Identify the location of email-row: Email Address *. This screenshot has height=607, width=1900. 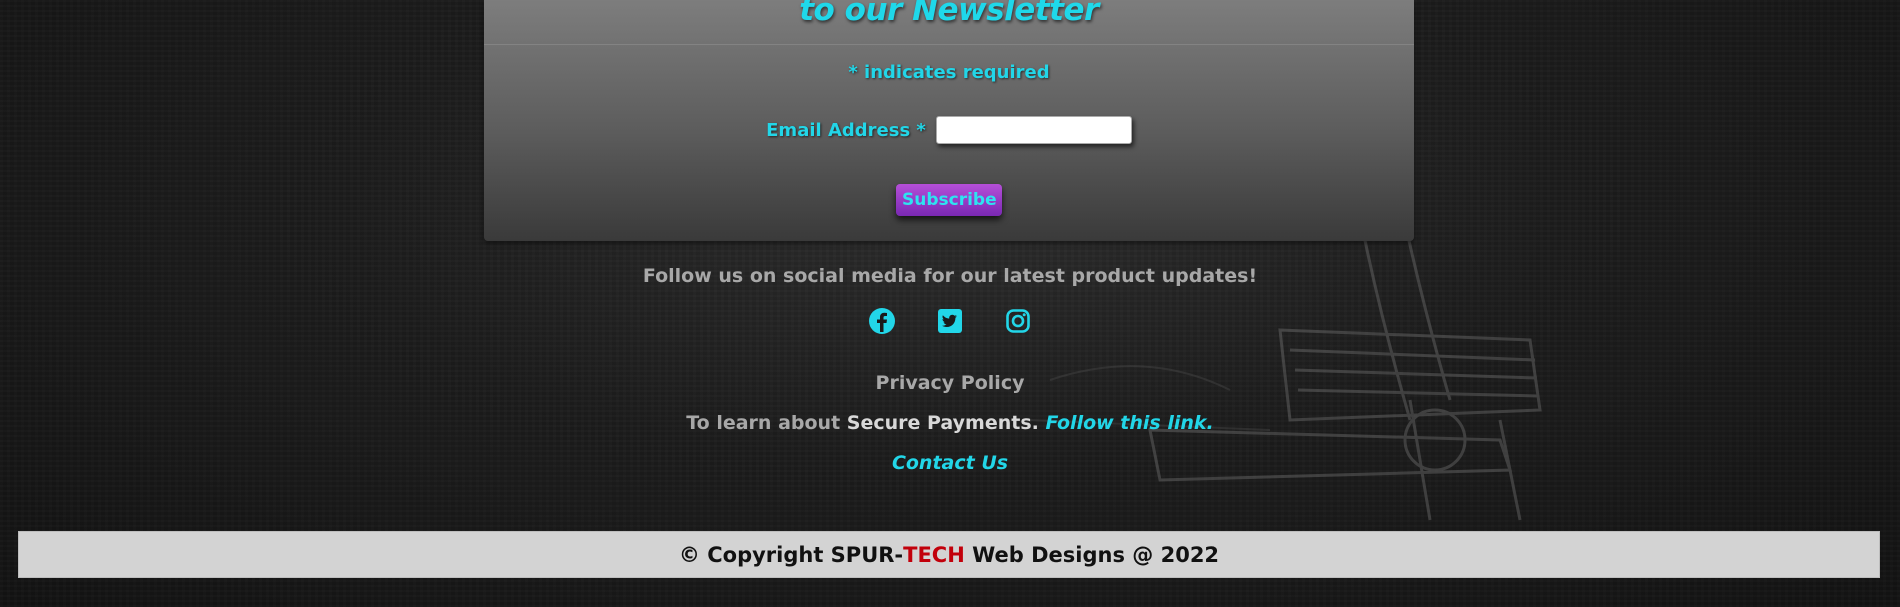
(949, 130).